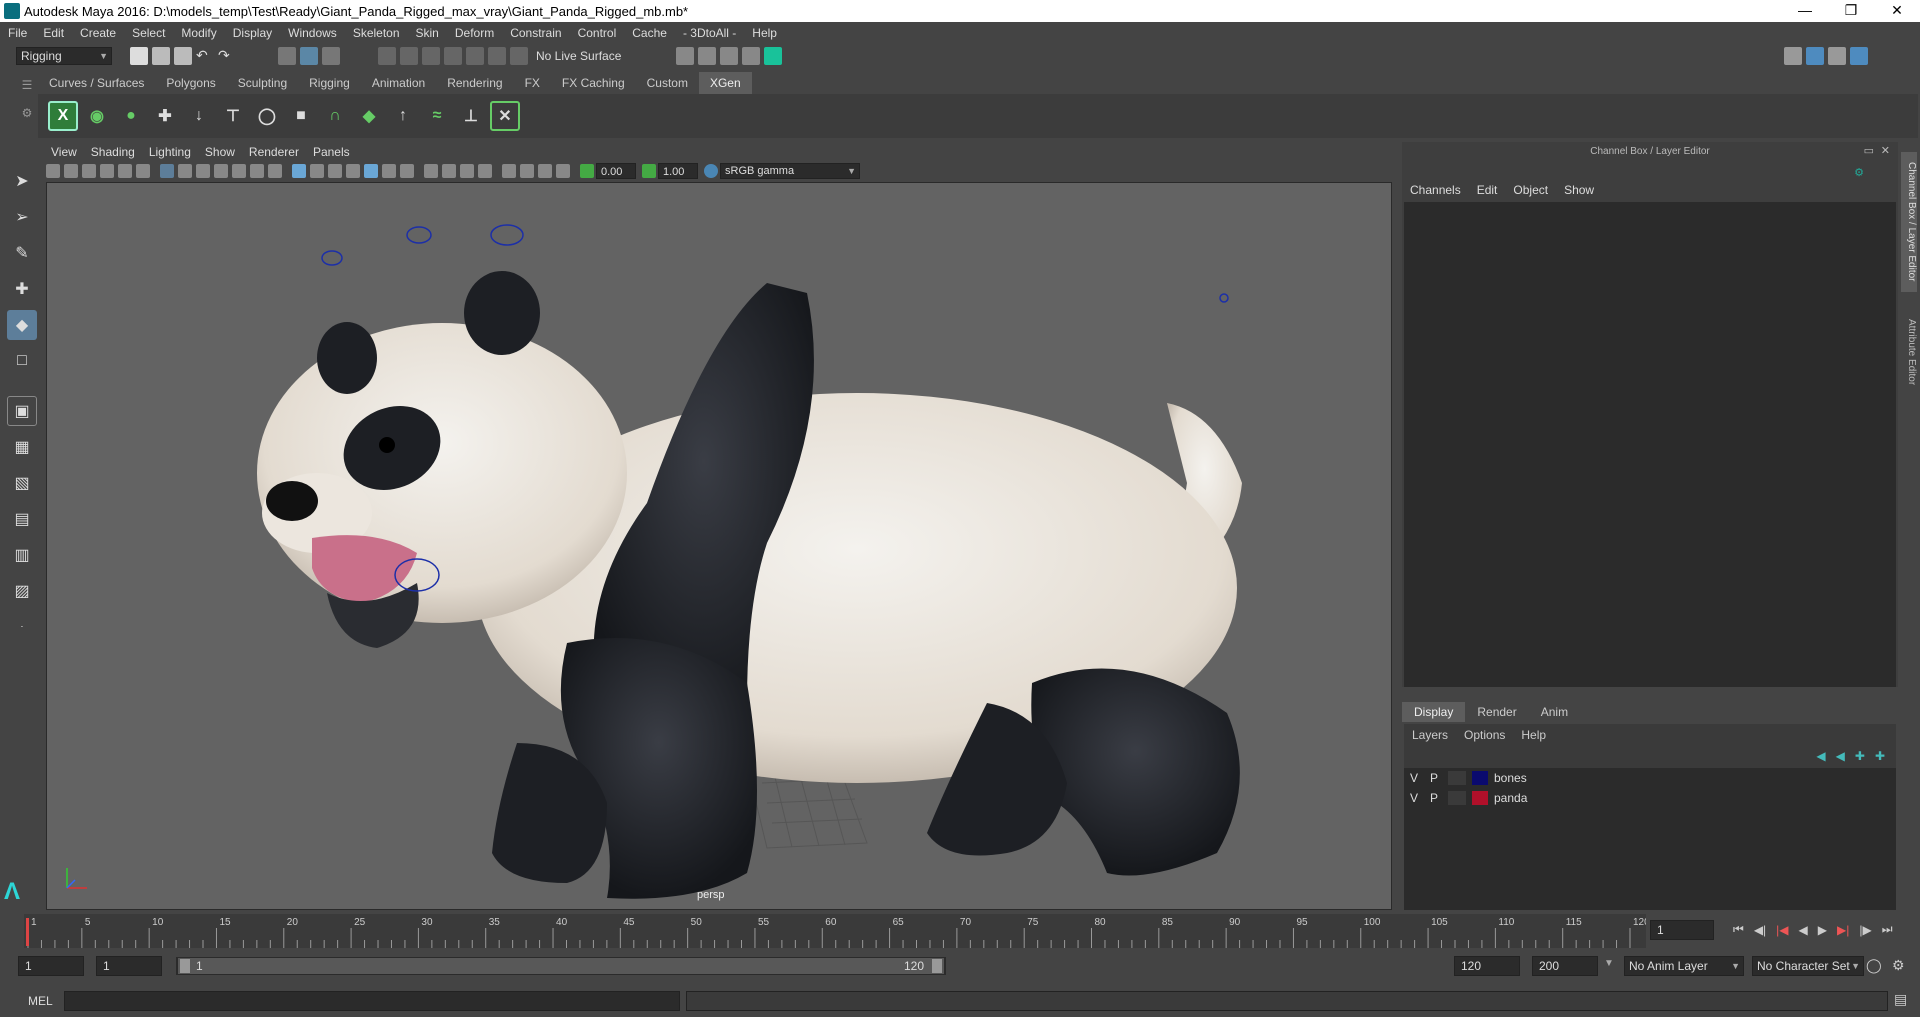 This screenshot has width=1920, height=1017. Describe the element at coordinates (431, 171) in the screenshot. I see `screen-space-ao-icon` at that location.